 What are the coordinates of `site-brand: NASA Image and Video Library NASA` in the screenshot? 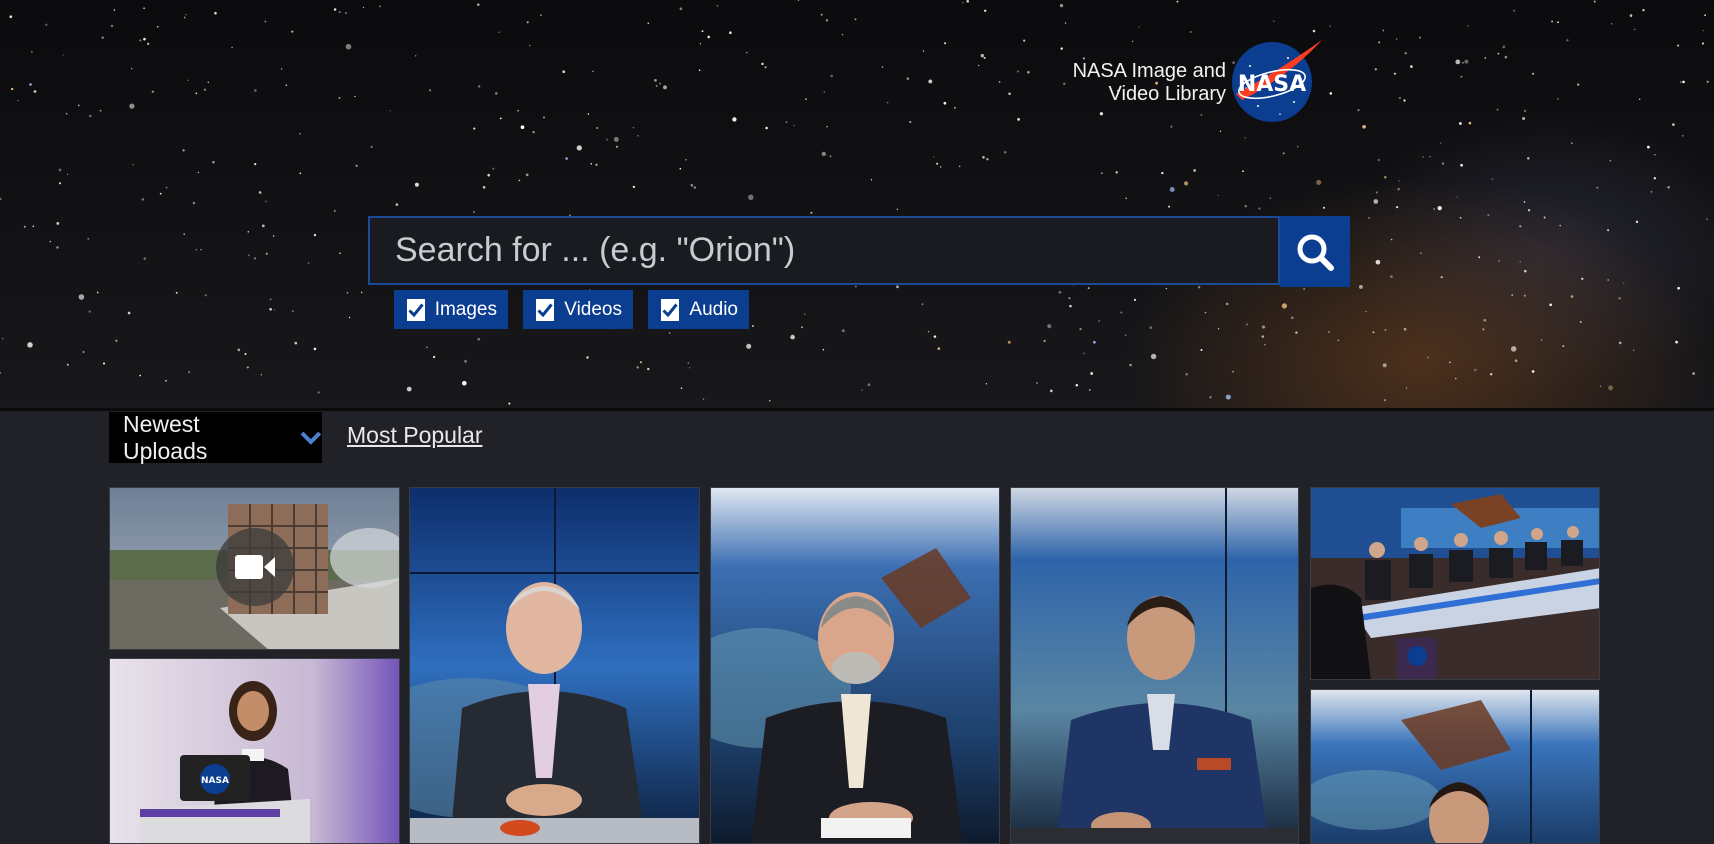 It's located at (1205, 81).